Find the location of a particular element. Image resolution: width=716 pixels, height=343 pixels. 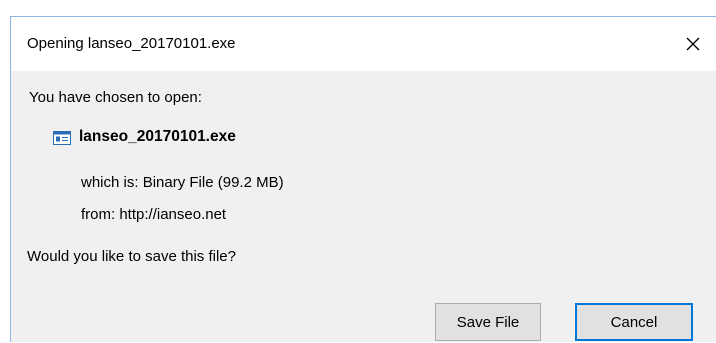

file-source-label: from: is located at coordinates (98, 214).